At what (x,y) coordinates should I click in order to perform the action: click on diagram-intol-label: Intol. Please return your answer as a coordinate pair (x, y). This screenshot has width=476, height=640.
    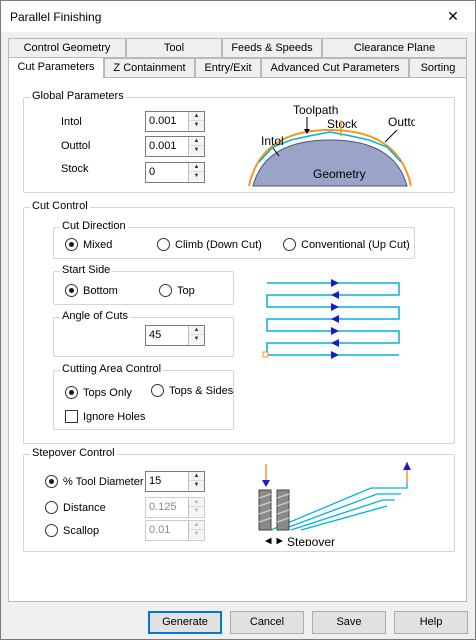
    Looking at the image, I should click on (272, 141).